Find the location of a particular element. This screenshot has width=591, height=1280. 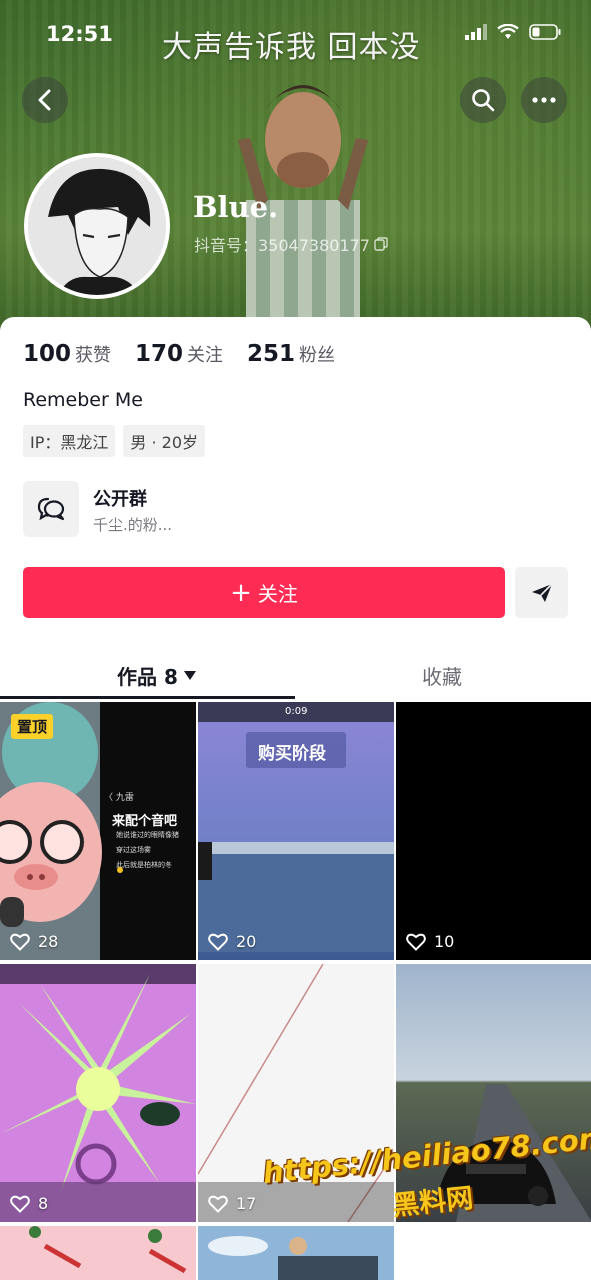

overlay-title: 来配个音吧 is located at coordinates (145, 821).